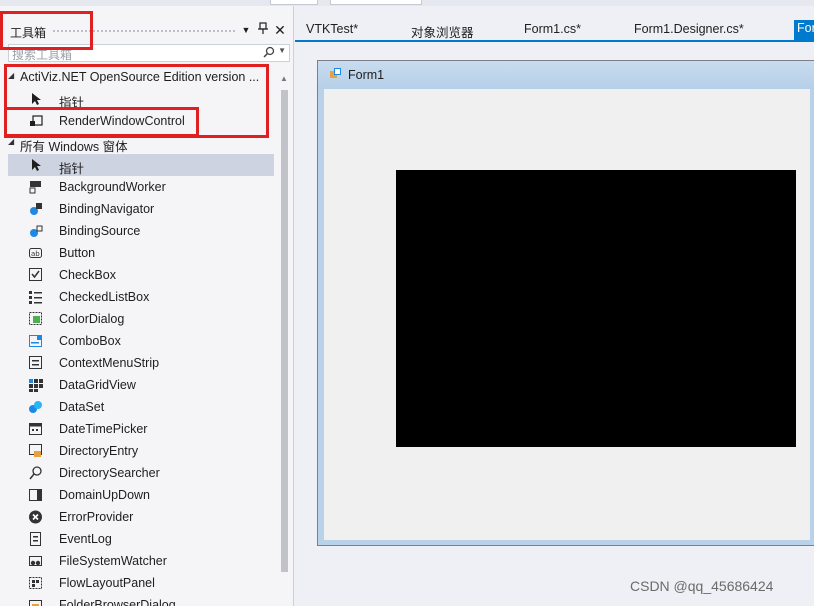 This screenshot has width=814, height=606. Describe the element at coordinates (36, 429) in the screenshot. I see `datetimepicker-icon` at that location.